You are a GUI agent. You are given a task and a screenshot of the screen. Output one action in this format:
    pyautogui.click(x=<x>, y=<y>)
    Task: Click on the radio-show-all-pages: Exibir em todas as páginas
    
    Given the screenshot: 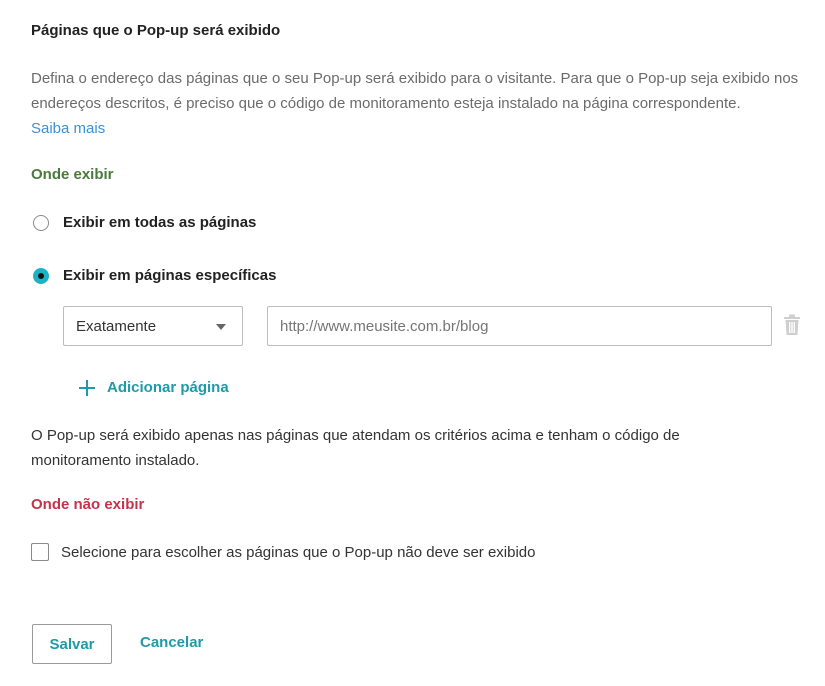 What is the action you would take?
    pyautogui.click(x=144, y=222)
    